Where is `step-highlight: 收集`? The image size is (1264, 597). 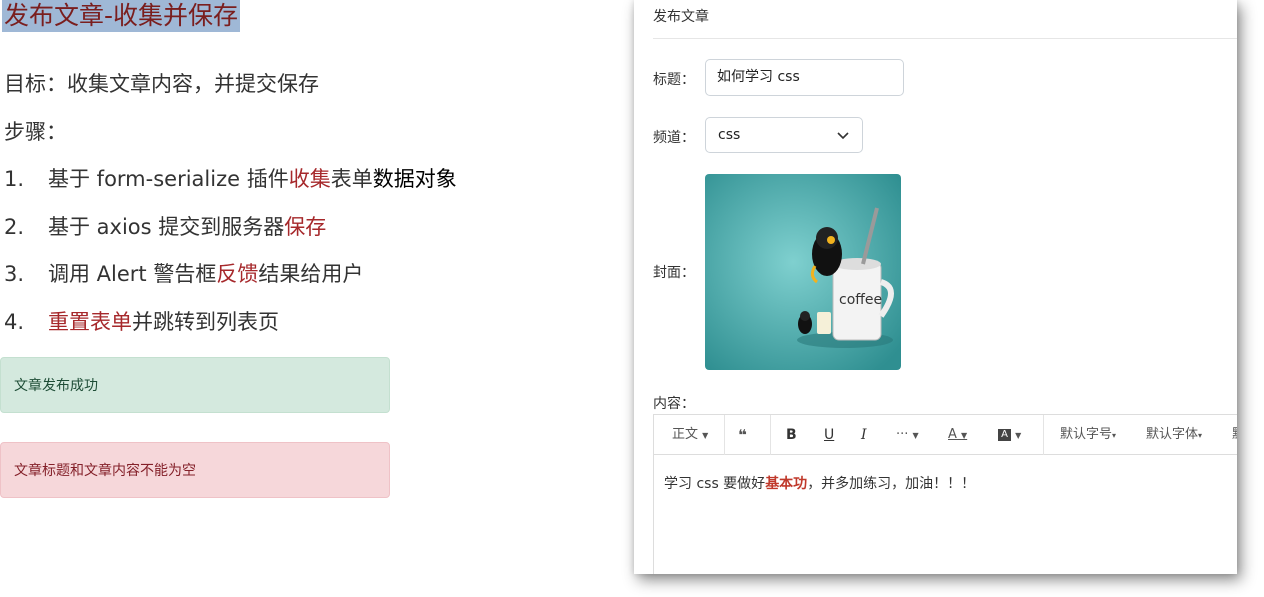 step-highlight: 收集 is located at coordinates (309, 179).